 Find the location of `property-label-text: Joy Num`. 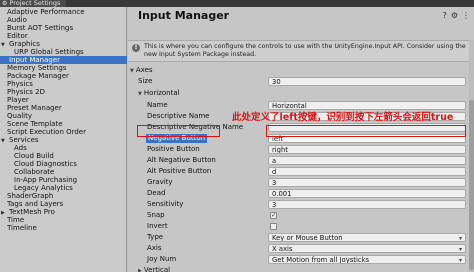

property-label-text: Joy Num is located at coordinates (162, 259).